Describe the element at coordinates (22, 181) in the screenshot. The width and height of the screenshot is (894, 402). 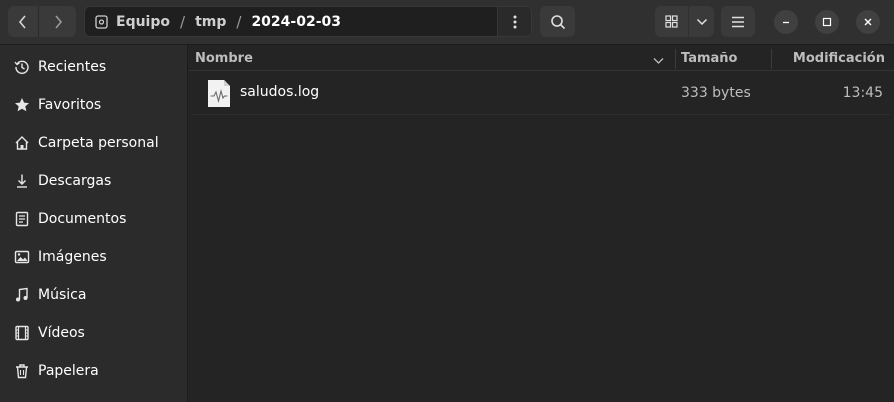
I see `download-icon` at that location.